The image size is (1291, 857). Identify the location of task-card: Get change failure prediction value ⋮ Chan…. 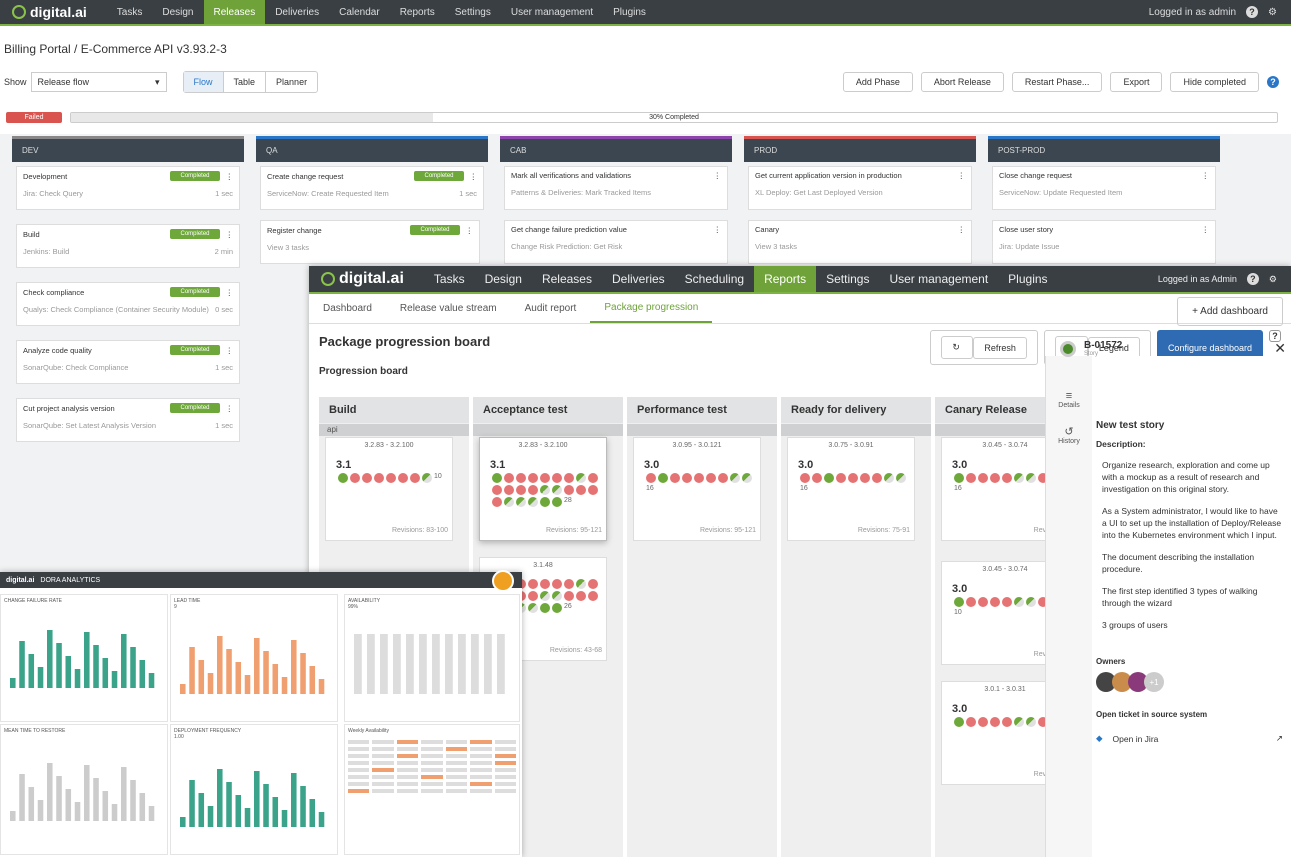
(616, 242).